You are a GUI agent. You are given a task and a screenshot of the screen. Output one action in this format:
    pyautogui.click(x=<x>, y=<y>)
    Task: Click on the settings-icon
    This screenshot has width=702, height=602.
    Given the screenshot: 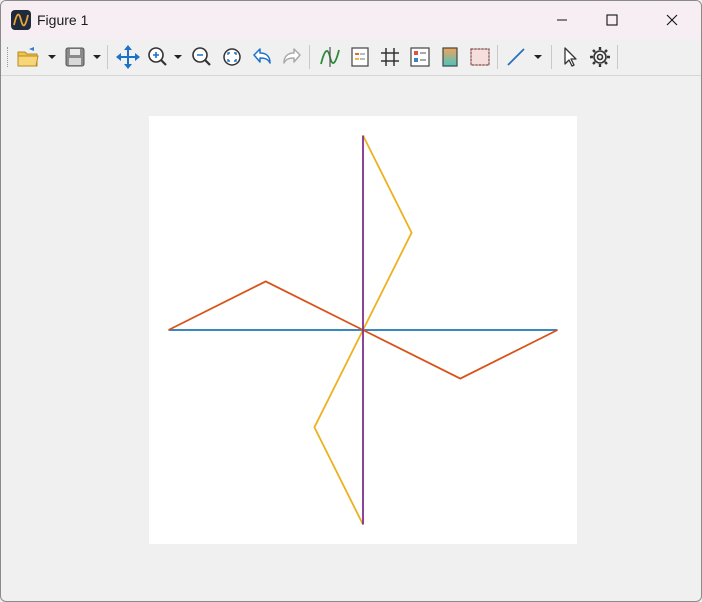 What is the action you would take?
    pyautogui.click(x=600, y=57)
    